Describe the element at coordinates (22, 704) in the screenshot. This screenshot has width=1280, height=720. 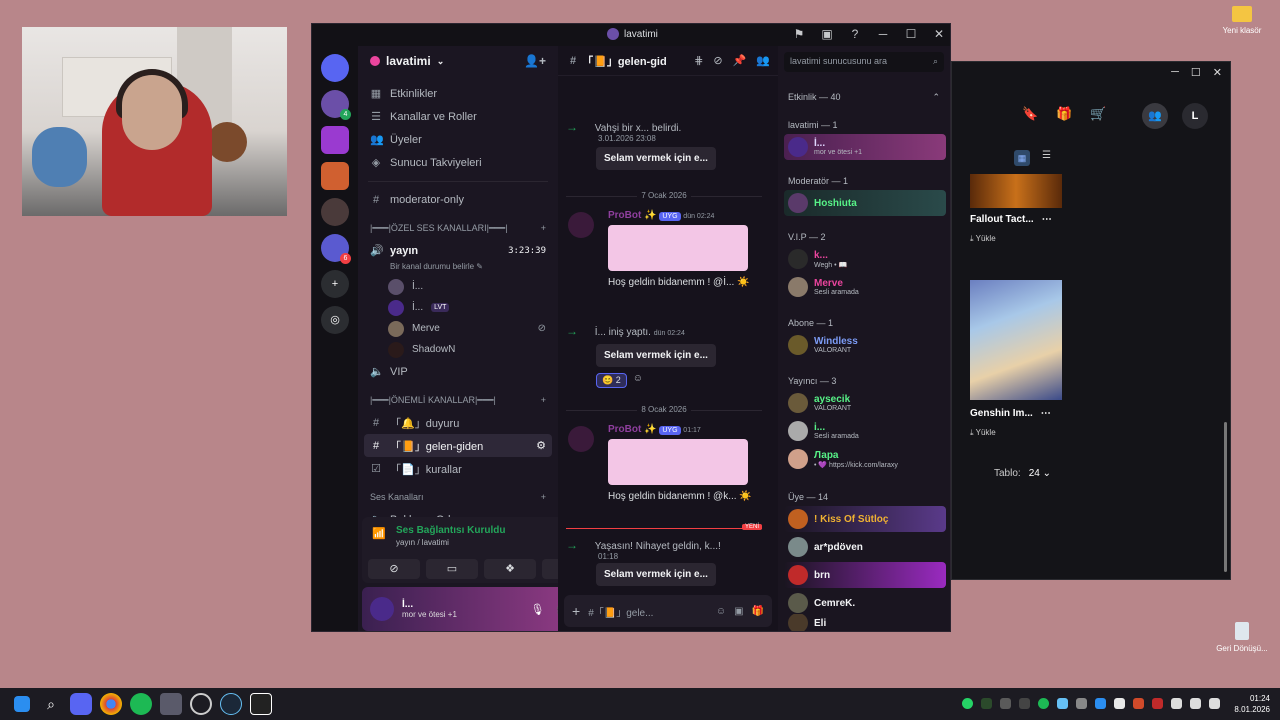
I see `start-button` at that location.